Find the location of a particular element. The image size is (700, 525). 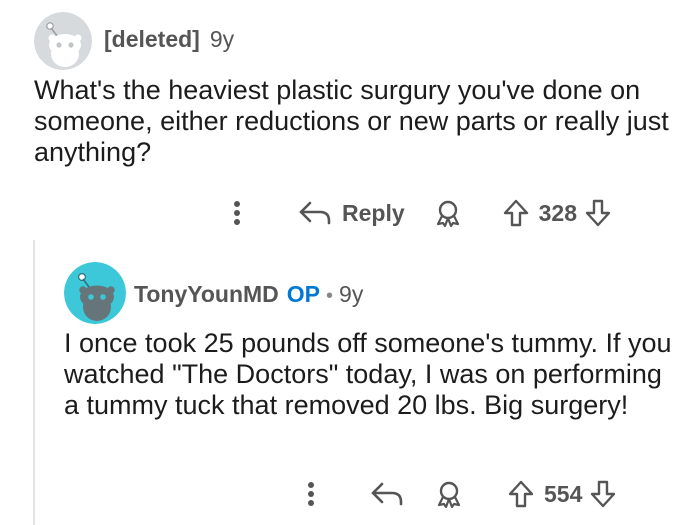

reply-label: Reply is located at coordinates (373, 212).